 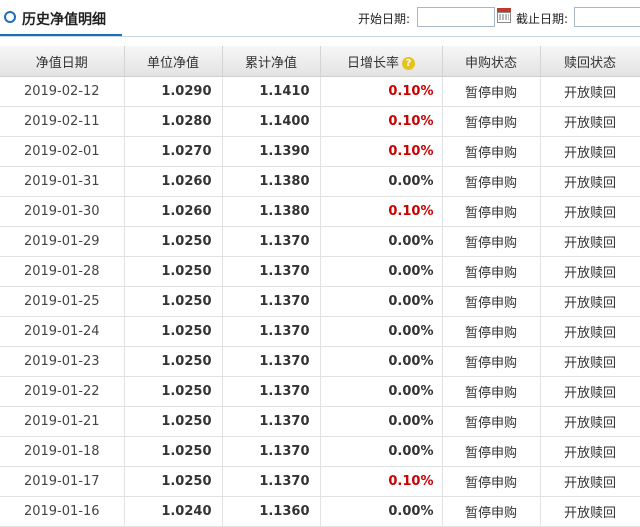 I want to click on table-row: 2019-01-23 1.0250 1.1370 0.00% 暂停申购 开放赎回, so click(x=320, y=361).